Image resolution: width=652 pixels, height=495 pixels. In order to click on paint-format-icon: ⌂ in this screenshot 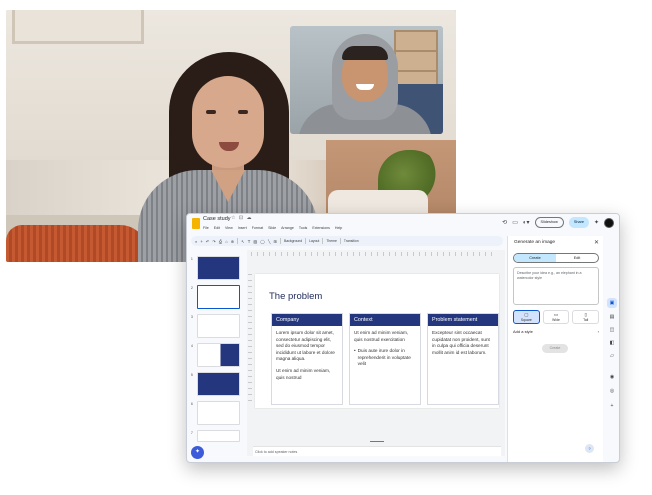, I will do `click(226, 241)`.